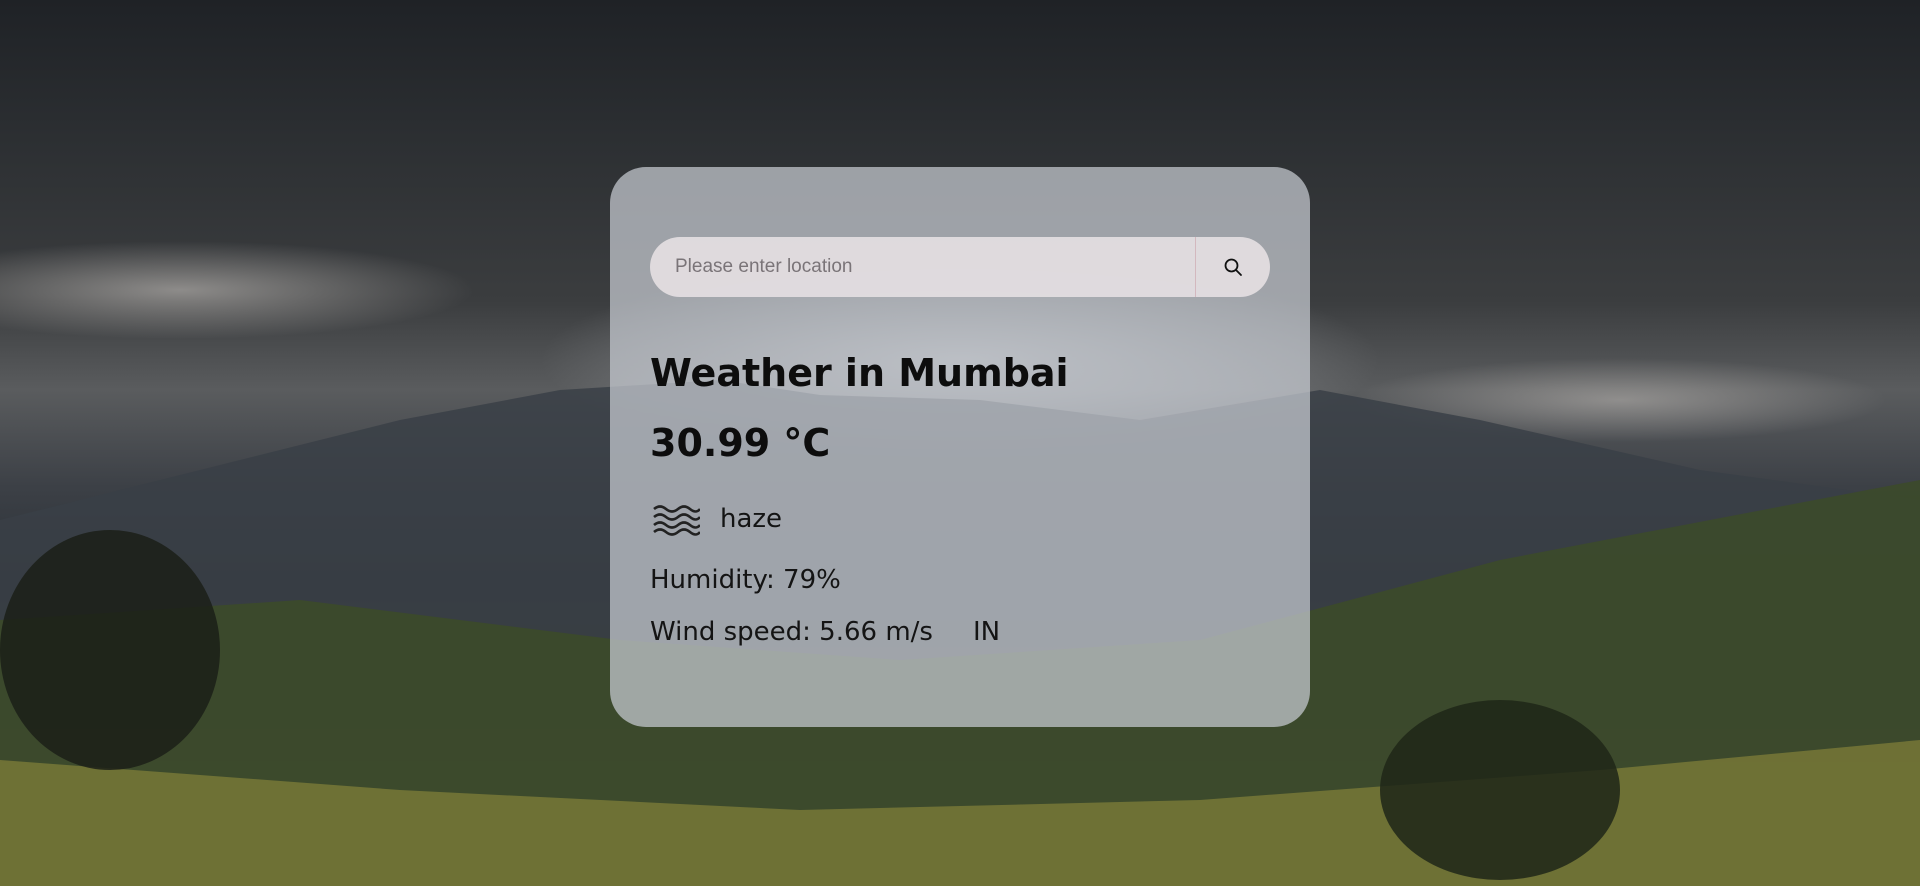  I want to click on search-icon, so click(1233, 267).